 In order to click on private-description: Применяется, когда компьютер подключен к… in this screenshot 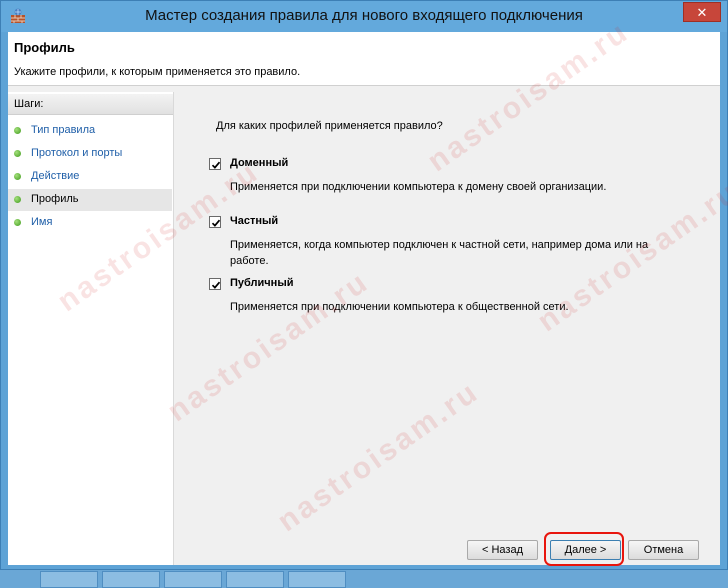, I will do `click(439, 253)`.